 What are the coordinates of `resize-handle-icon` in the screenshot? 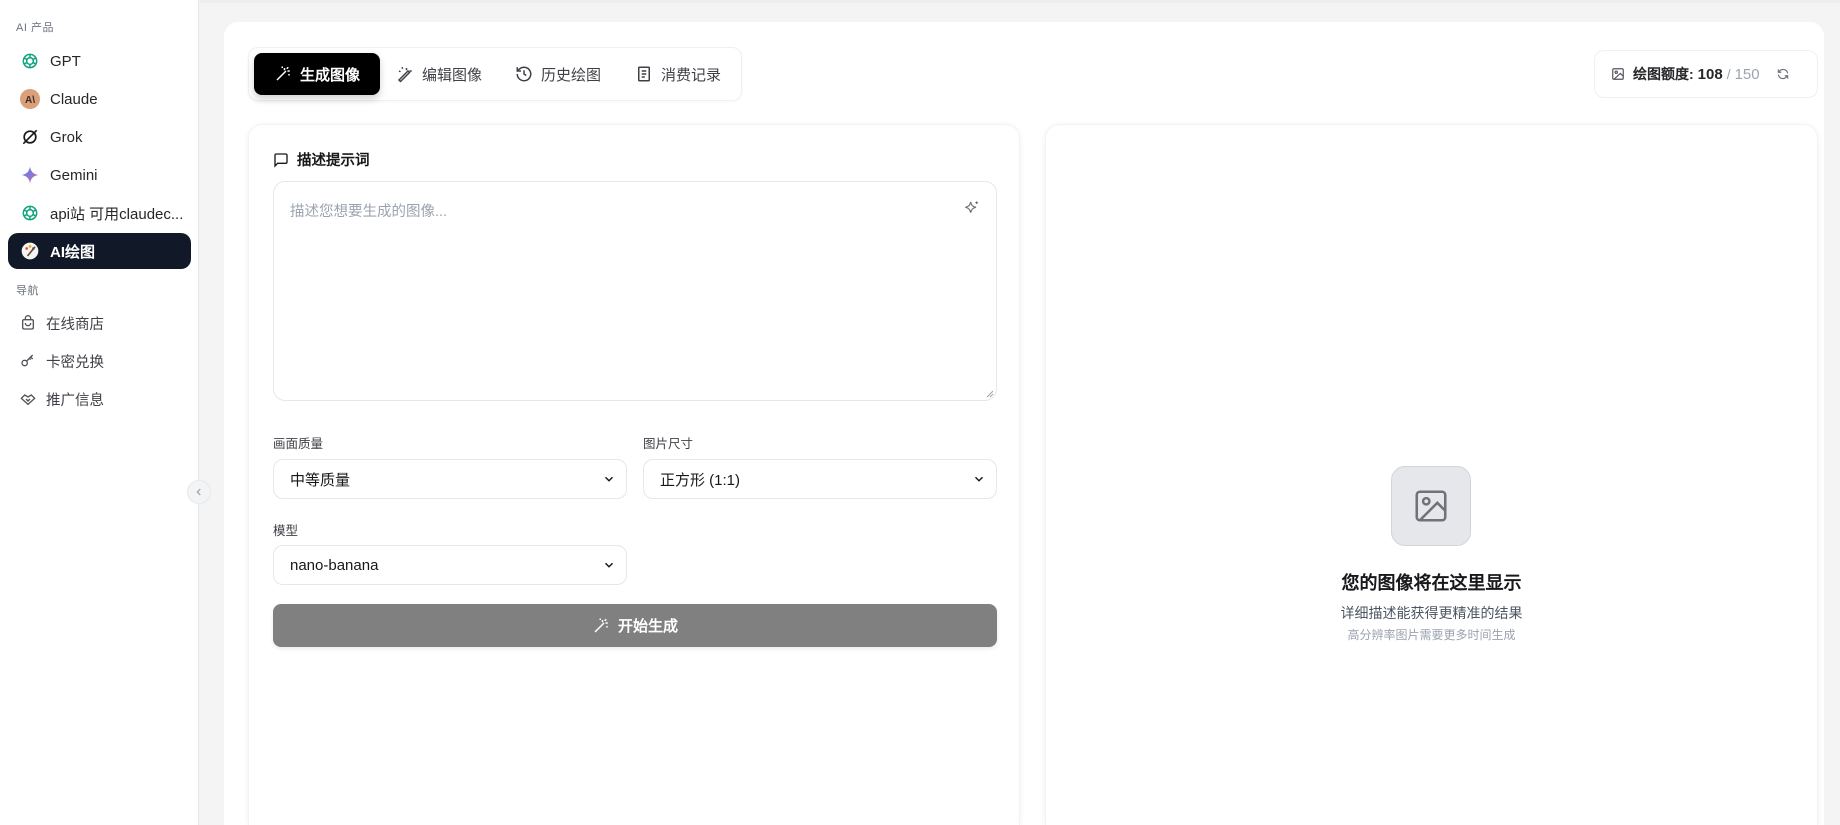 It's located at (989, 393).